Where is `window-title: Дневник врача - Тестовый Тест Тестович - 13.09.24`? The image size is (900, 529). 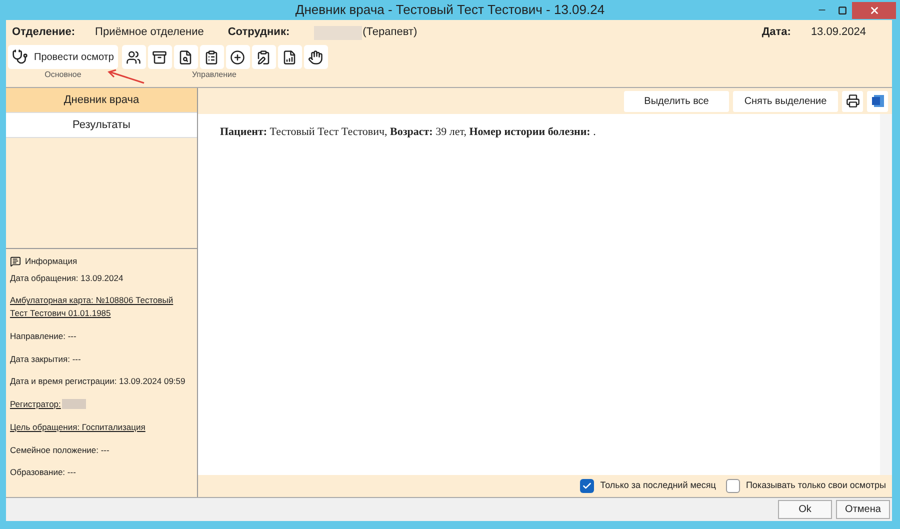
window-title: Дневник врача - Тестовый Тест Тестович - 13.09.24 is located at coordinates (450, 10).